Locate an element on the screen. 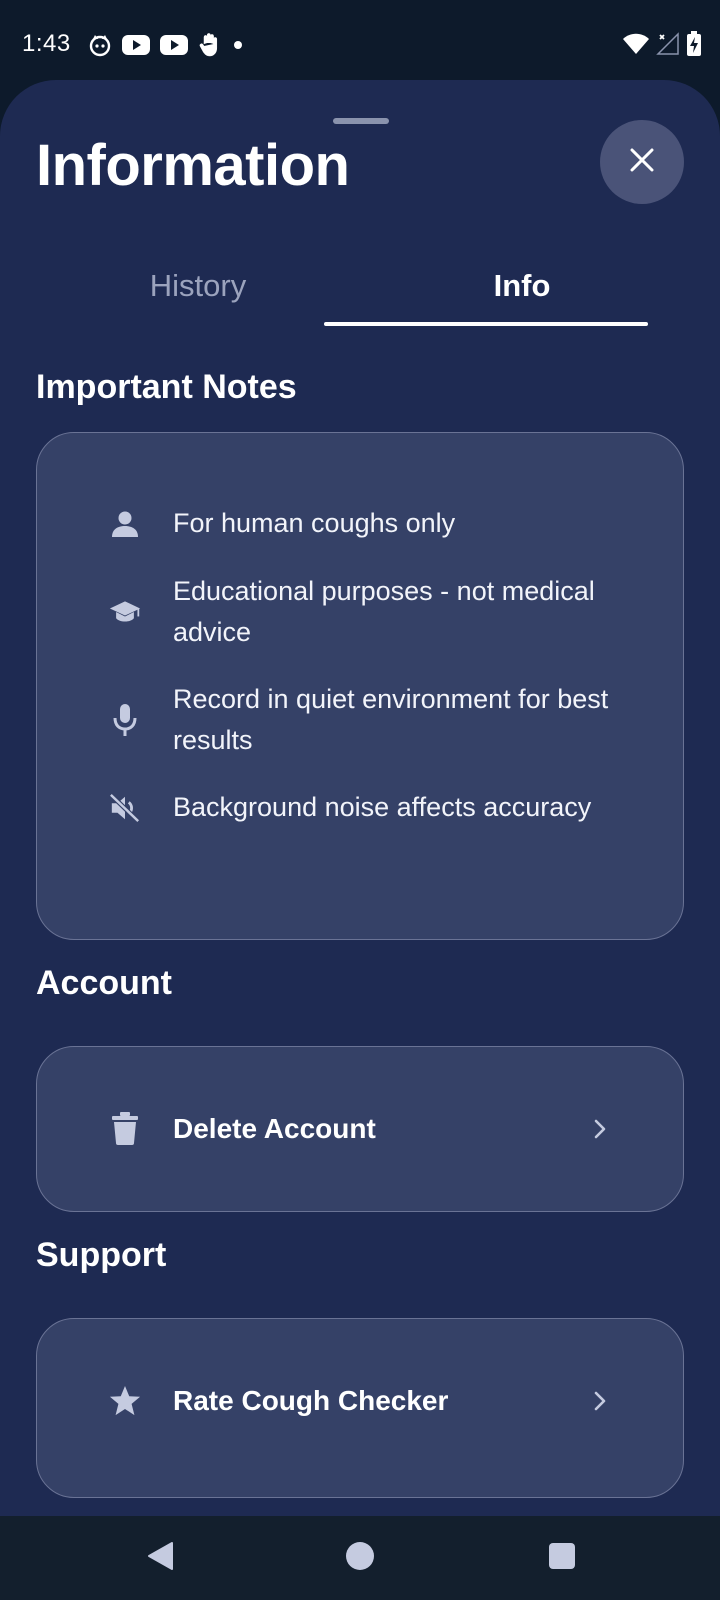 The image size is (720, 1600). support-card: Rate Cough Checker is located at coordinates (360, 1408).